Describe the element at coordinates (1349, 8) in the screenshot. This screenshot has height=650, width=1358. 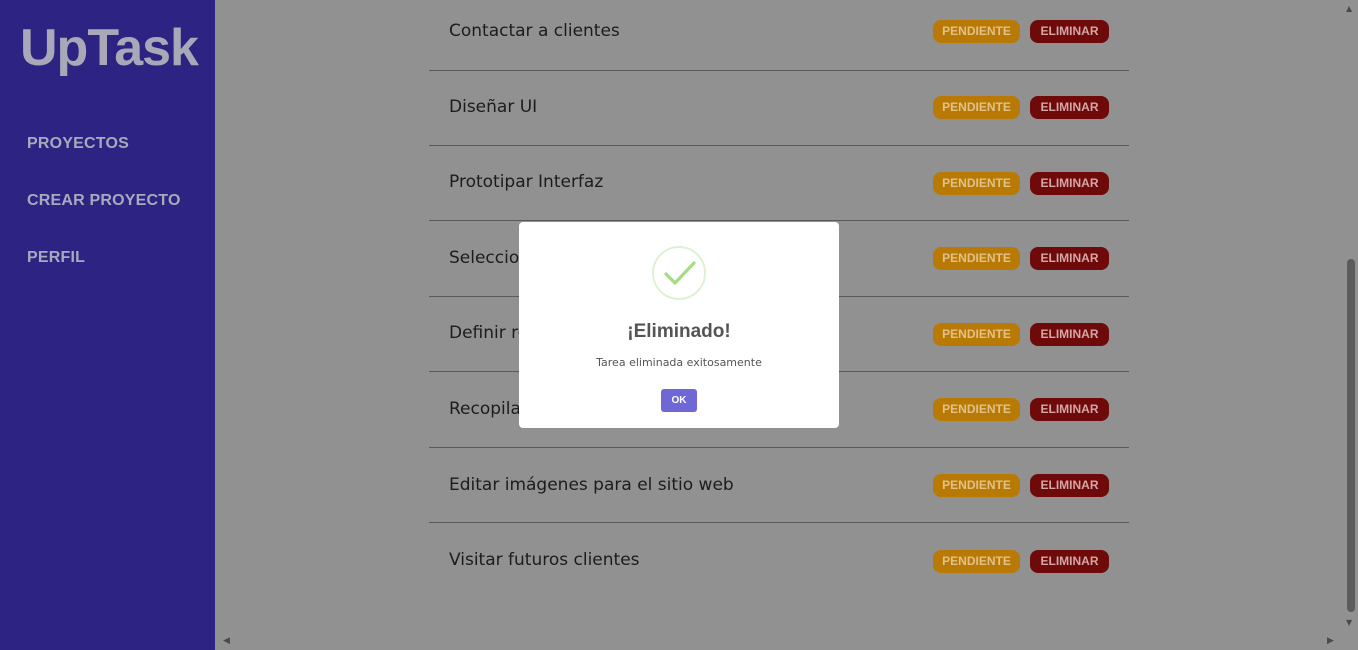
I see `scroll-up-icon: ▲` at that location.